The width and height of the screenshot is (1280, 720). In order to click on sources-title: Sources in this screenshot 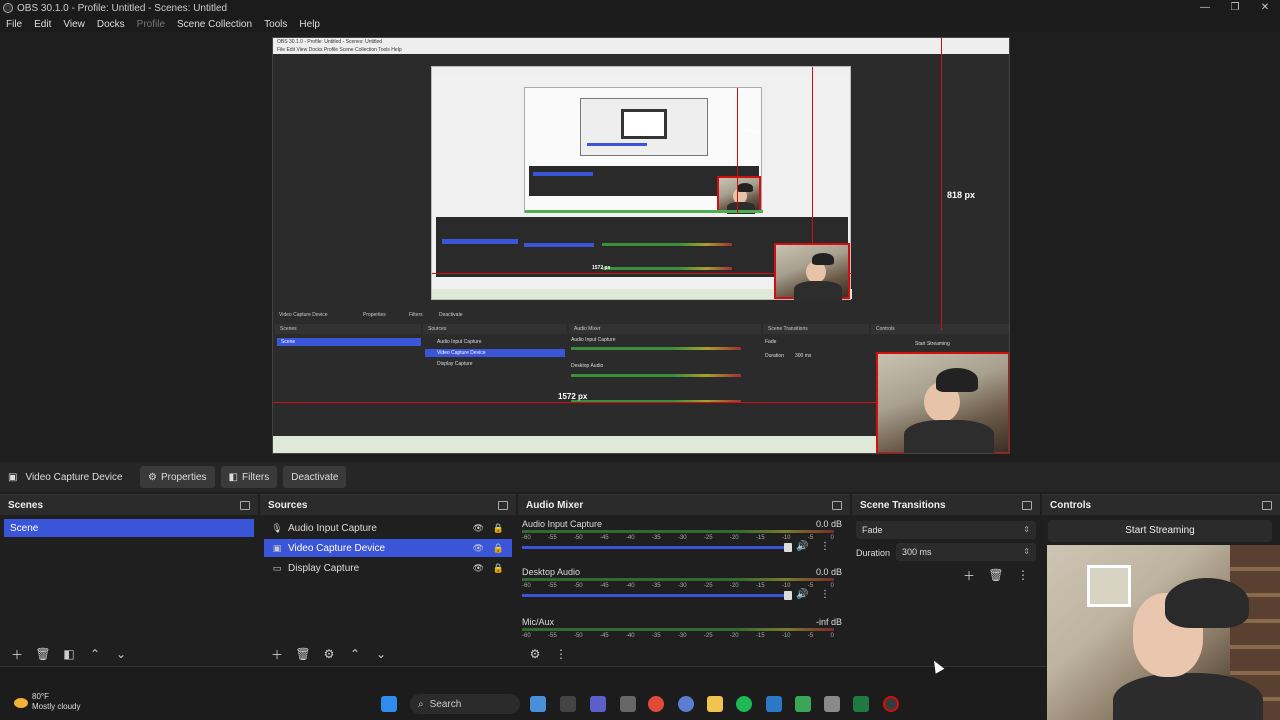, I will do `click(288, 505)`.